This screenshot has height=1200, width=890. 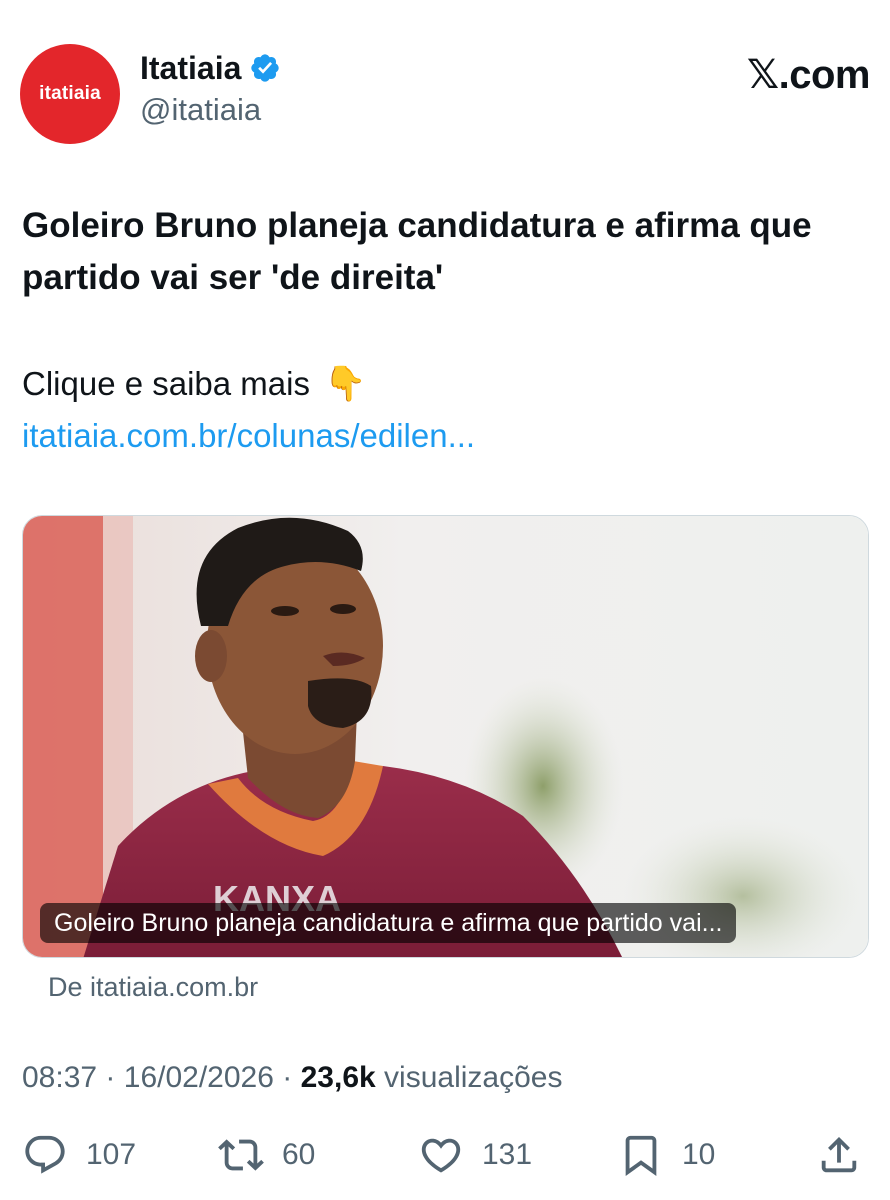 I want to click on bookmark-button: 10, so click(x=666, y=1155).